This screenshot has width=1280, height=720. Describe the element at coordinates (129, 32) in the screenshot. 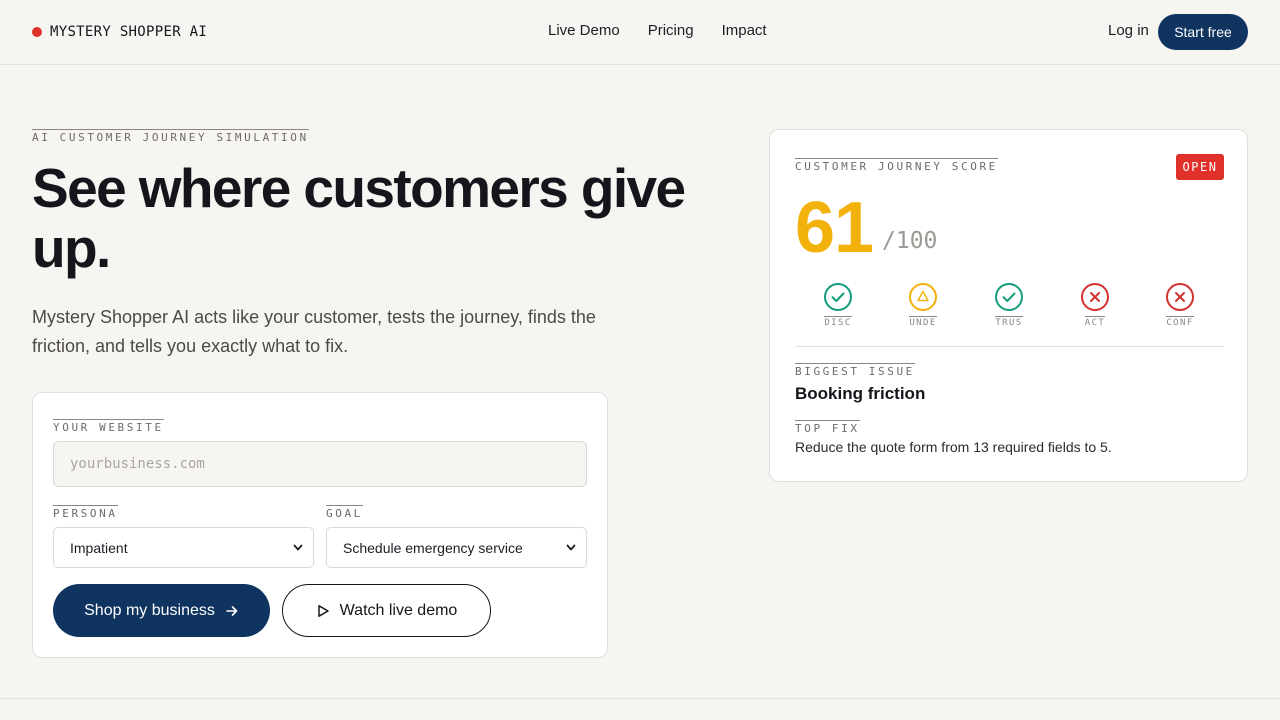

I see `brand-name: MYSTERY SHOPPER AI` at that location.